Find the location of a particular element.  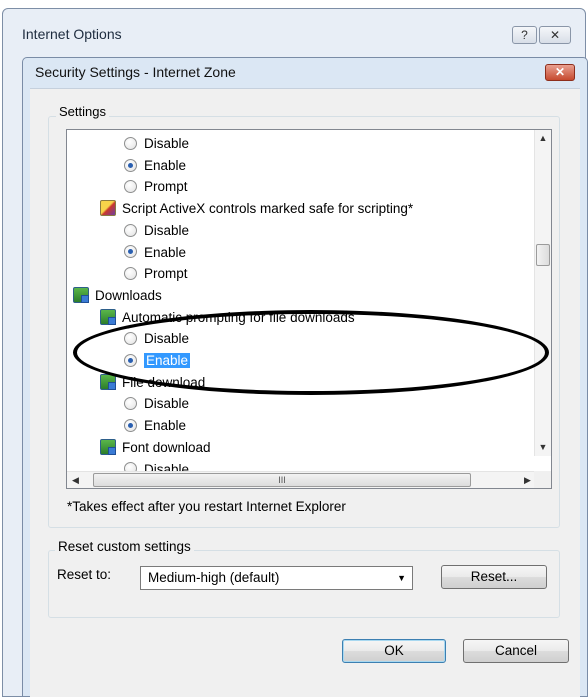

outer-close-button: ✕ is located at coordinates (555, 35).